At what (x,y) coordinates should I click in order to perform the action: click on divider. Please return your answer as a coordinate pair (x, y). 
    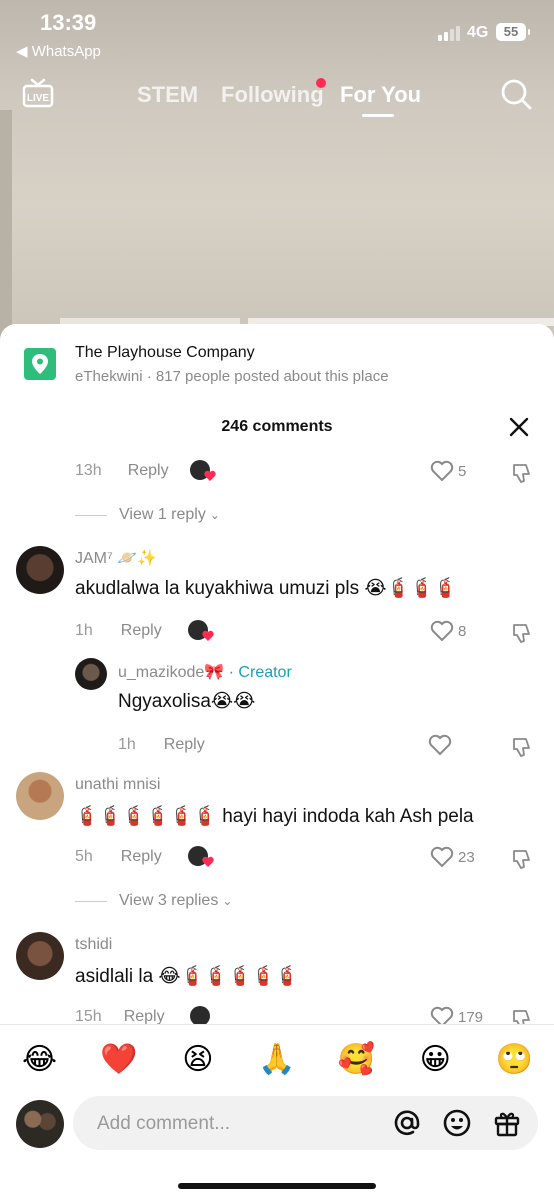
    Looking at the image, I should click on (277, 1024).